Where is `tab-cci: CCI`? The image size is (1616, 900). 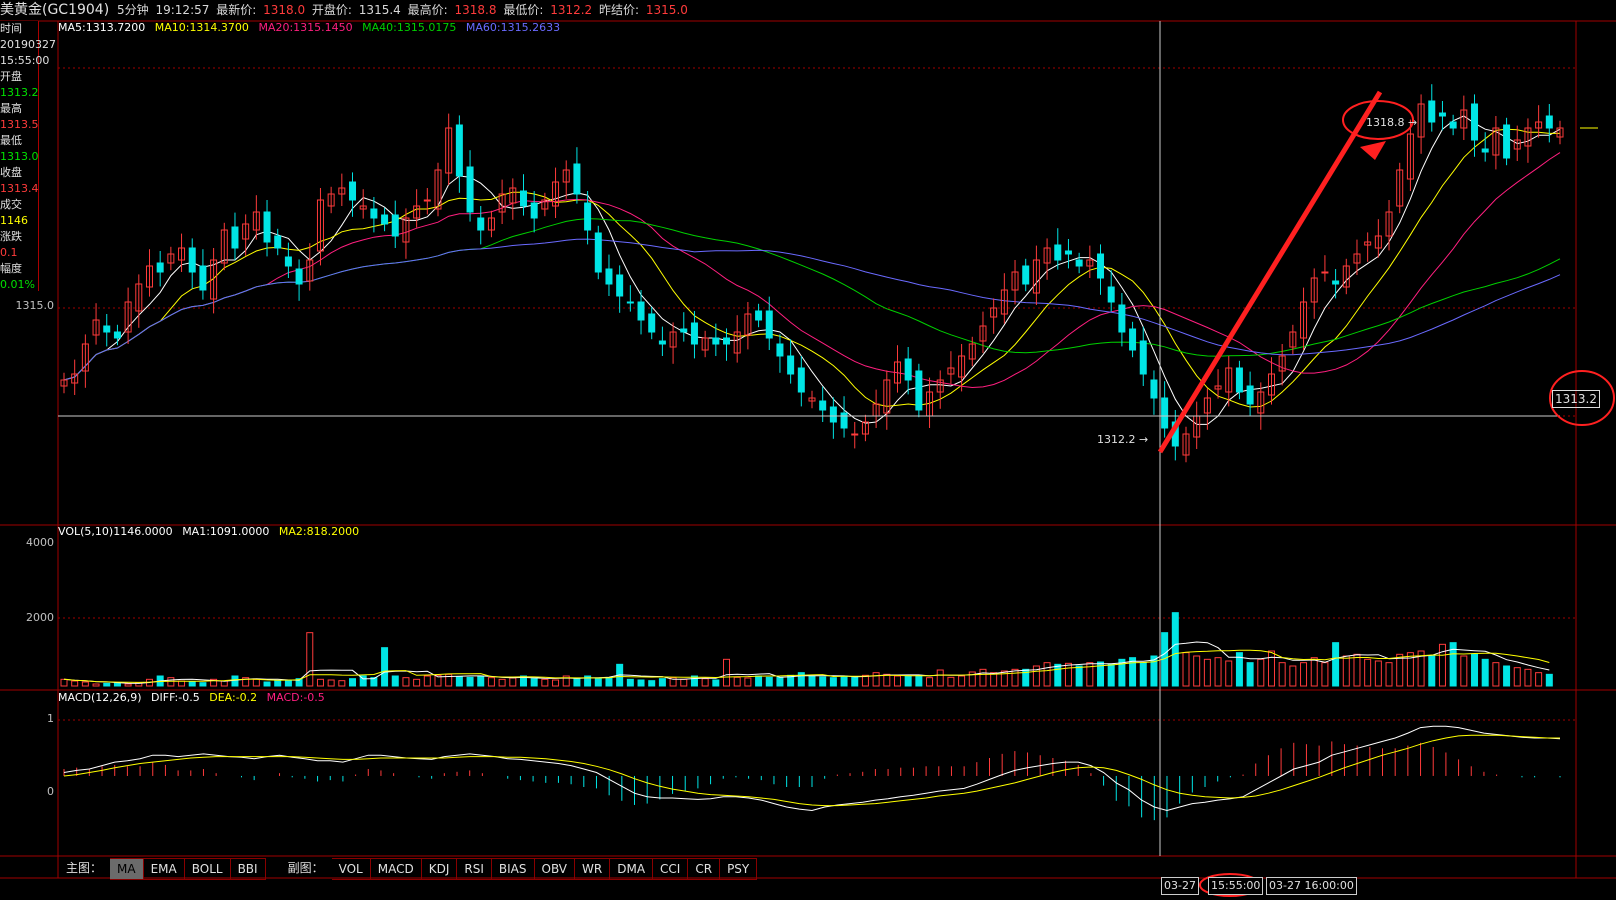
tab-cci: CCI is located at coordinates (671, 869).